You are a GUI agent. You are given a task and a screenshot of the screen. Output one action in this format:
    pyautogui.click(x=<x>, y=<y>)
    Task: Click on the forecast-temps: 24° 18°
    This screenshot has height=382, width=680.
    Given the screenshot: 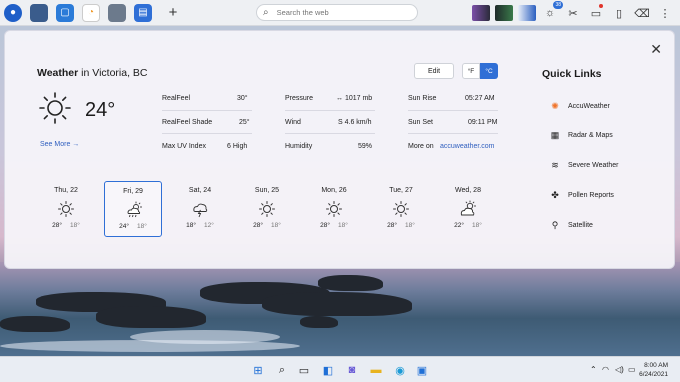 What is the action you would take?
    pyautogui.click(x=133, y=226)
    